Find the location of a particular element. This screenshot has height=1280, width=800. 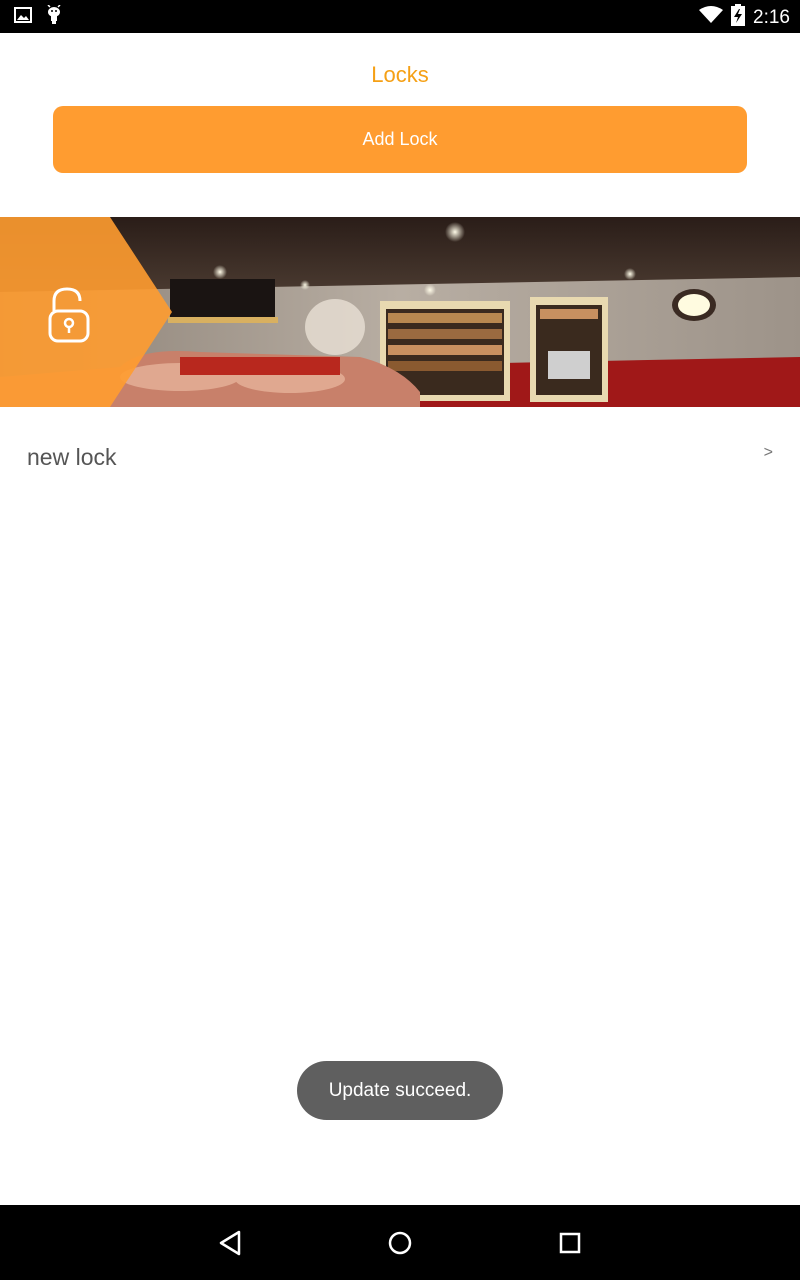

nav-bar is located at coordinates (400, 1242).